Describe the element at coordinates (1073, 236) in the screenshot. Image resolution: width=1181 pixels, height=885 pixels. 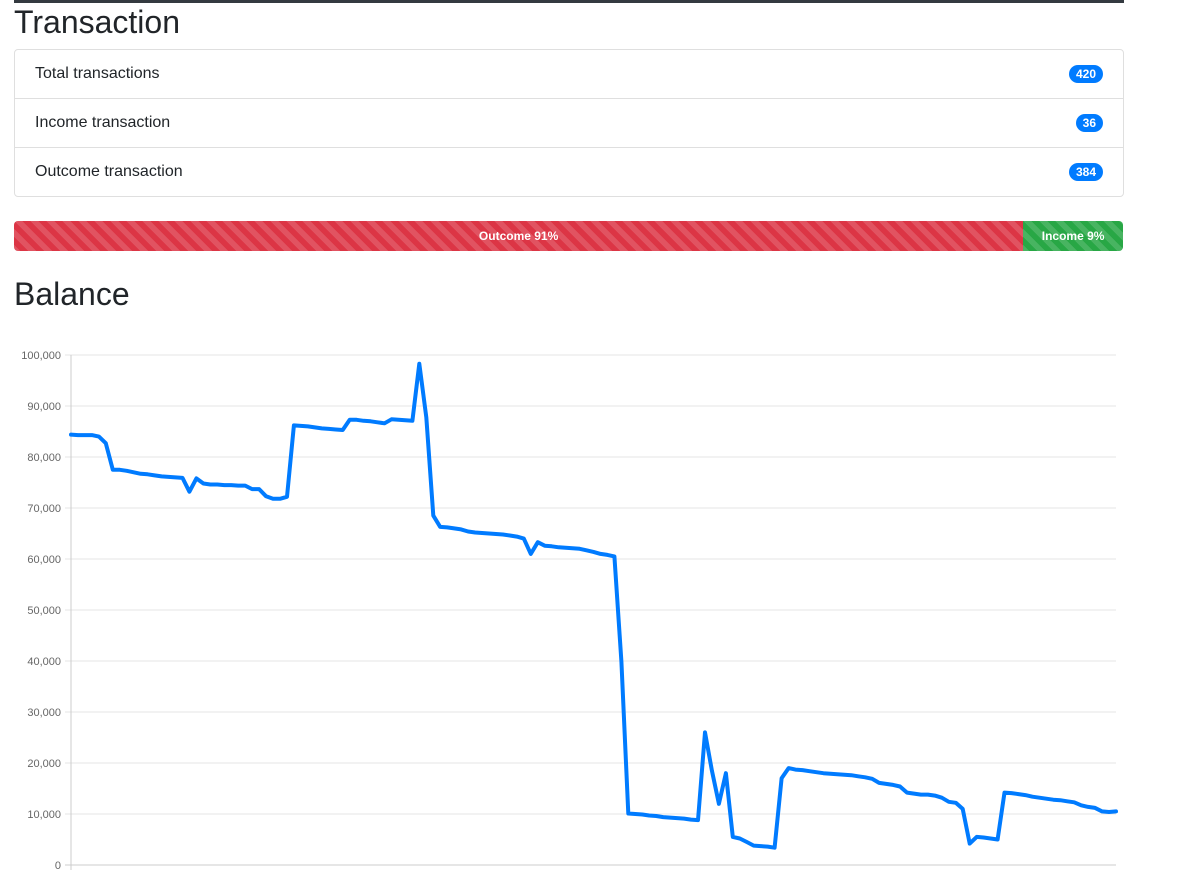
I see `income-progress-segment: Income 9%` at that location.